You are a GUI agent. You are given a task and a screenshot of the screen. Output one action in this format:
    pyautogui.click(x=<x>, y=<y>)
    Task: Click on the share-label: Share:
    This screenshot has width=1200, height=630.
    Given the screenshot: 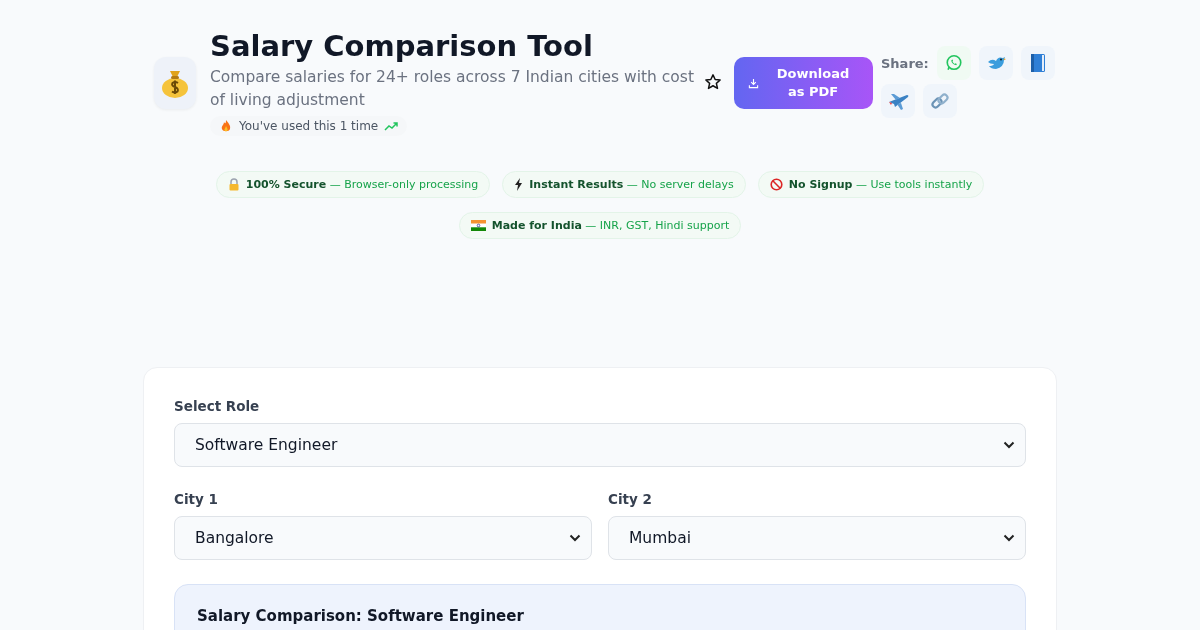 What is the action you would take?
    pyautogui.click(x=905, y=63)
    